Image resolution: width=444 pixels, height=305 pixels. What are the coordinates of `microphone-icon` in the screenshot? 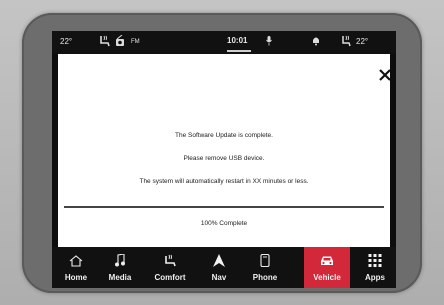 It's located at (269, 42).